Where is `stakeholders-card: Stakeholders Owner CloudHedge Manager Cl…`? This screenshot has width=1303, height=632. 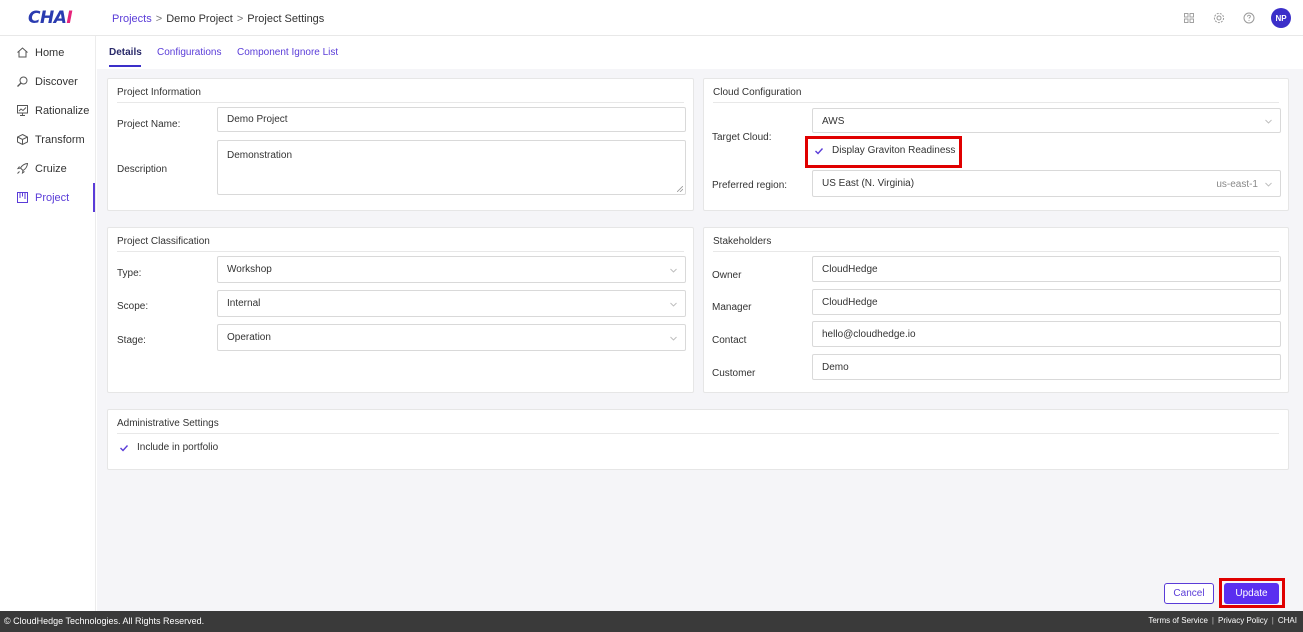
stakeholders-card: Stakeholders Owner CloudHedge Manager Cl… is located at coordinates (996, 310).